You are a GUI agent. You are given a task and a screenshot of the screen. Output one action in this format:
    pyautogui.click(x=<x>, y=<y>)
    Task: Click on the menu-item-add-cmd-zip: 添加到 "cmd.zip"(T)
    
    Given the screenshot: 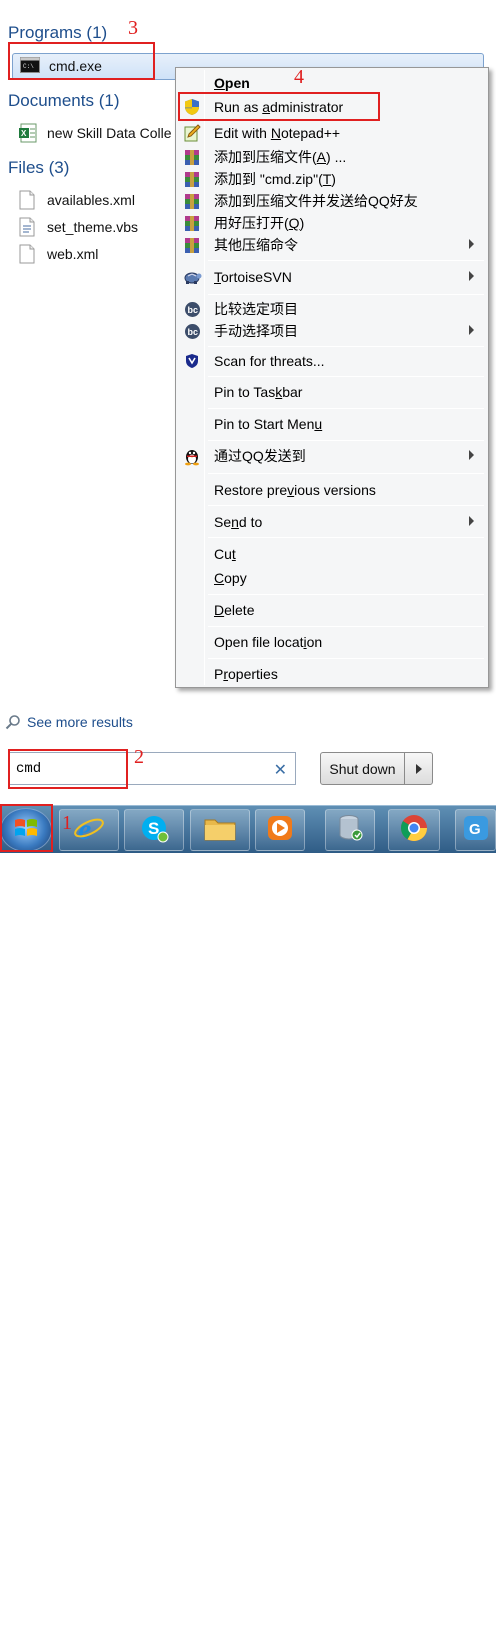 What is the action you would take?
    pyautogui.click(x=332, y=179)
    